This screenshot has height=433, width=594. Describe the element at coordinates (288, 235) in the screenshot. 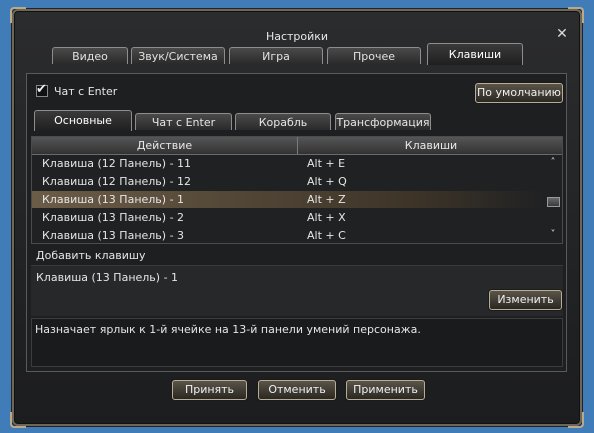

I see `table-row: Клавиша (13 Панель) - 3 Alt + C` at that location.